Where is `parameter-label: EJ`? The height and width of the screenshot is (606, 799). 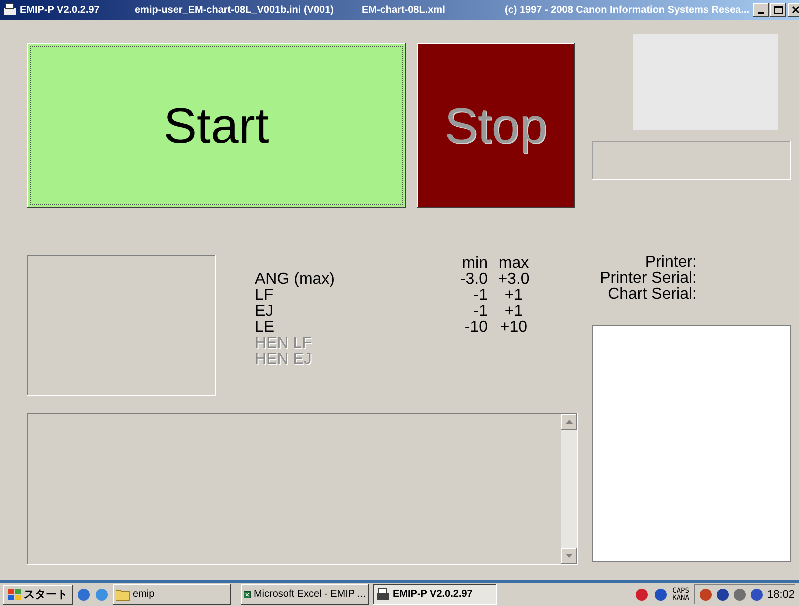
parameter-label: EJ is located at coordinates (265, 312).